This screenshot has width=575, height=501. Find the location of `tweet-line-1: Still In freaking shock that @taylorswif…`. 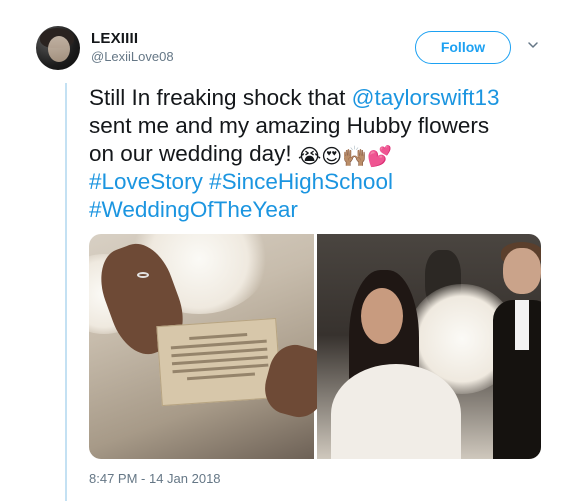

tweet-line-1: Still In freaking shock that @taylorswif… is located at coordinates (324, 98).